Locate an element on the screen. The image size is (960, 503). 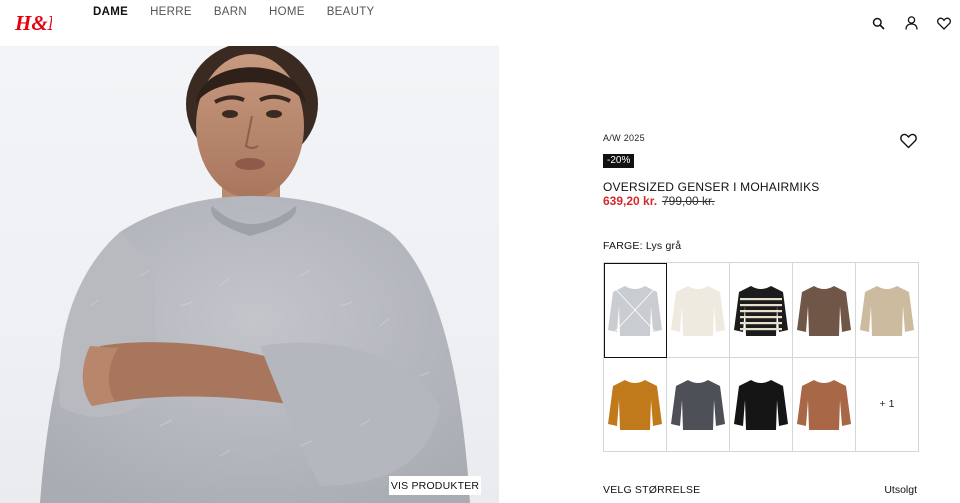
more-colors-button: + 1 is located at coordinates (887, 404).